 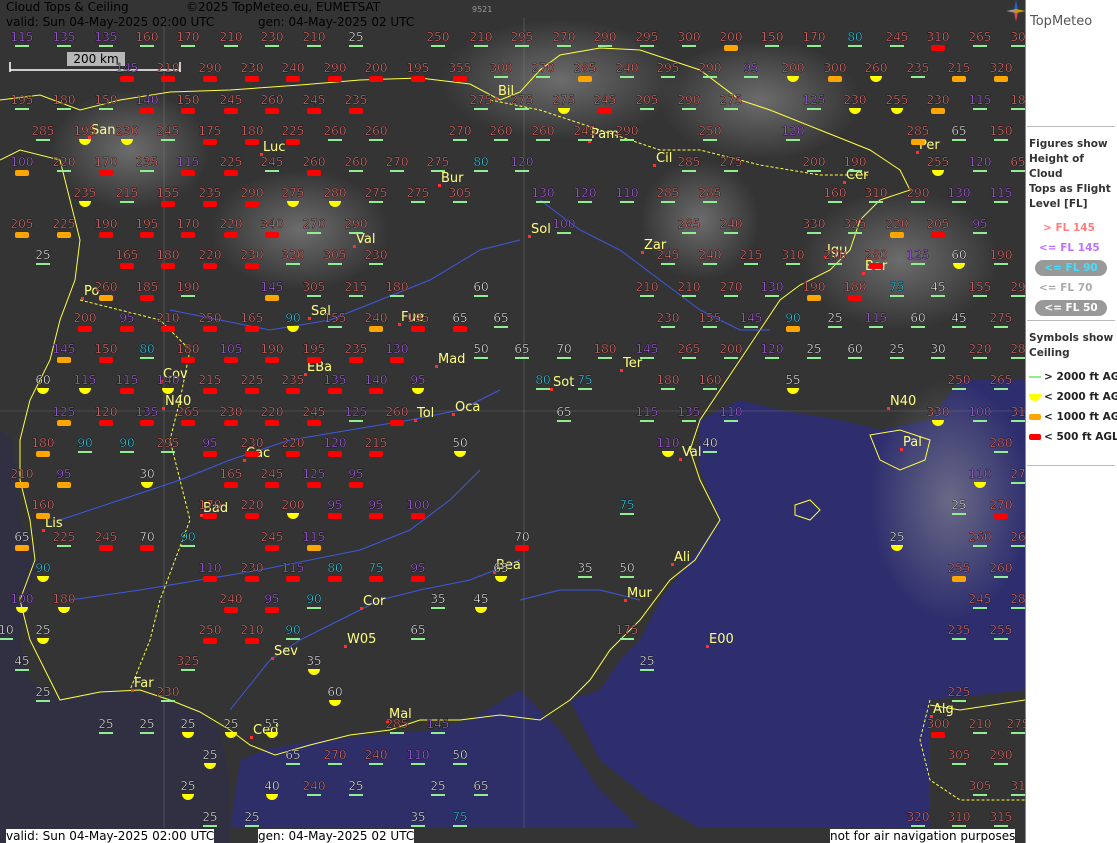 I want to click on cloud-top-station: 155, so click(x=980, y=288).